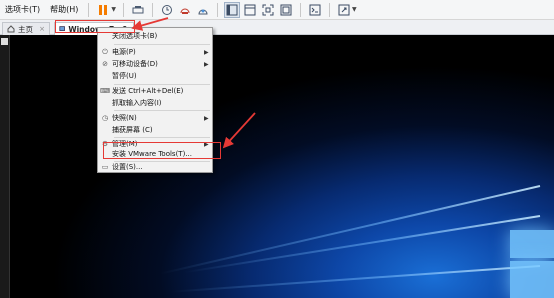  I want to click on tab-home: 主页 ×, so click(26, 28).